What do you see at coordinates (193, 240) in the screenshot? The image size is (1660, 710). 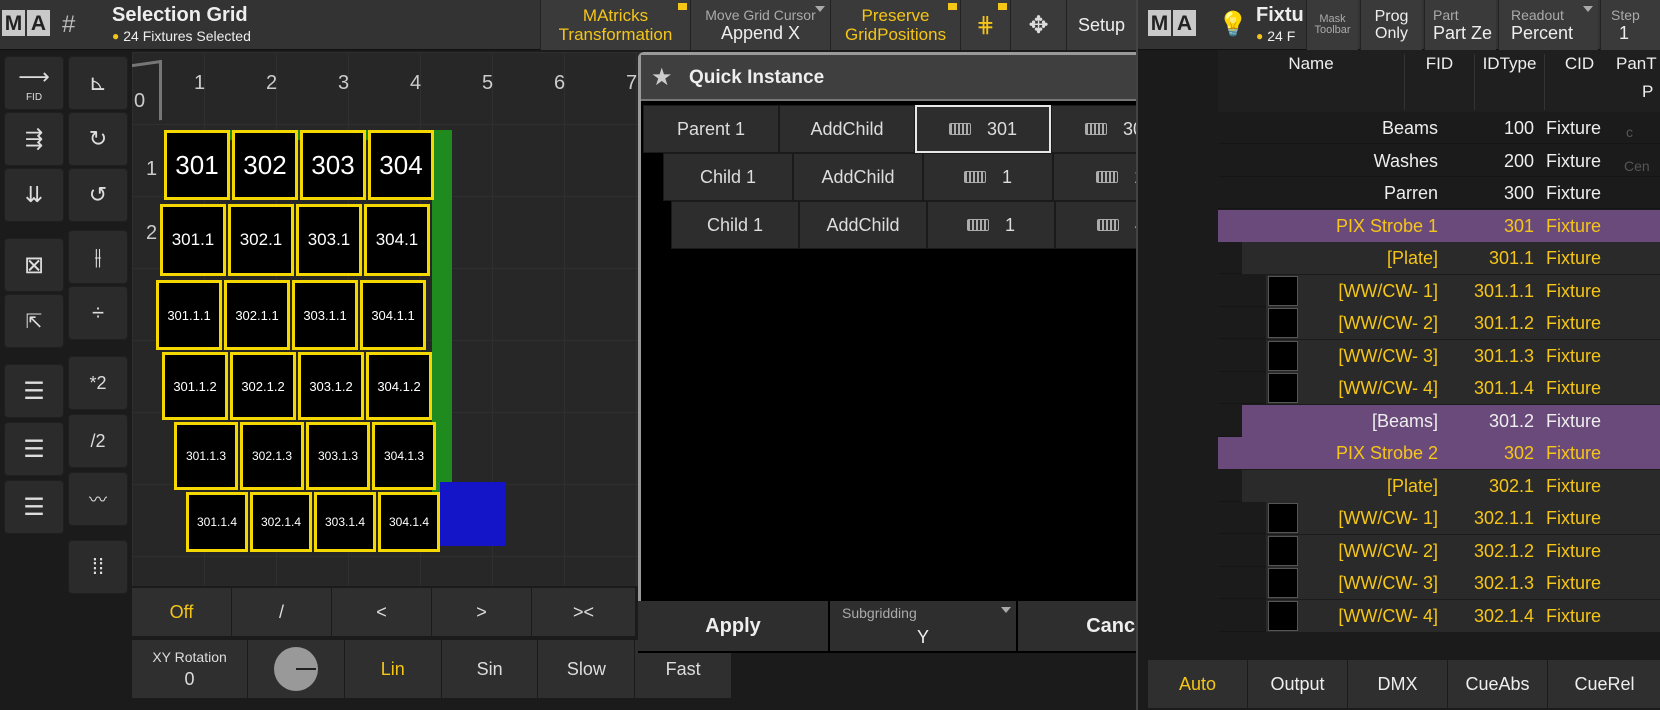 I see `fixture-cell: 301.1` at bounding box center [193, 240].